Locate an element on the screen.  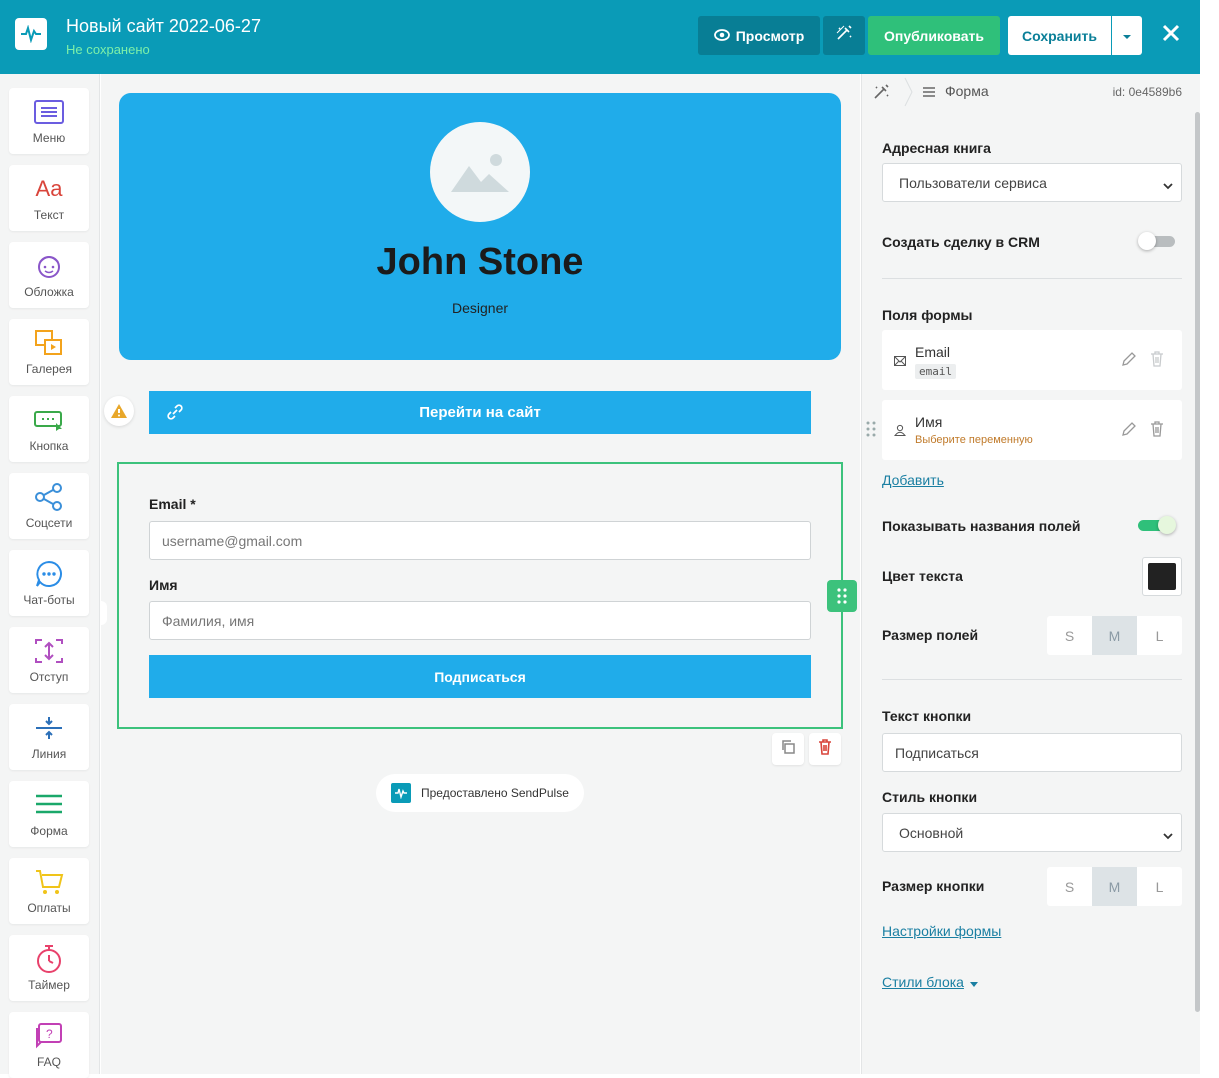
sidebar-item-label: Меню is located at coordinates (49, 138).